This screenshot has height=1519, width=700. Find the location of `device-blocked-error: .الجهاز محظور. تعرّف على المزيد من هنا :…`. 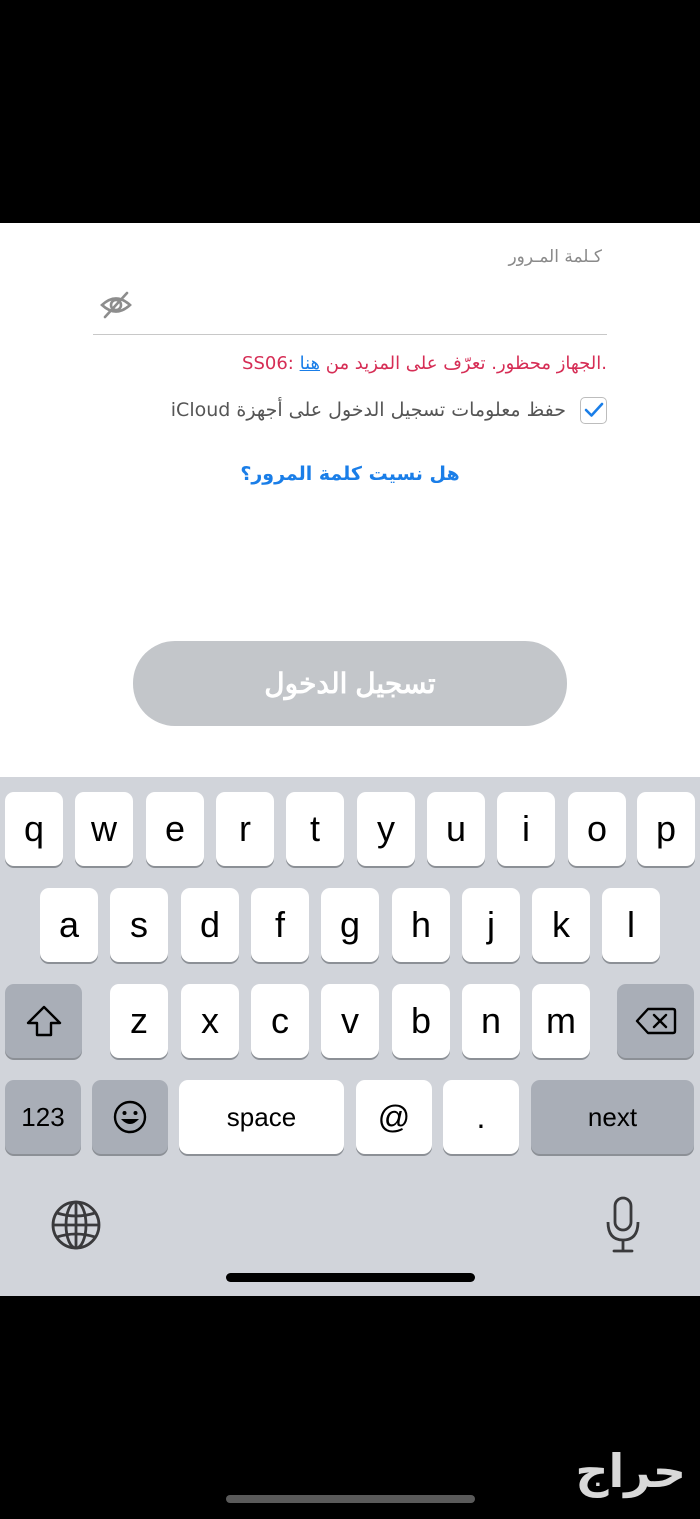

device-blocked-error: .الجهاز محظور. تعرّف على المزيد من هنا :… is located at coordinates (424, 363).